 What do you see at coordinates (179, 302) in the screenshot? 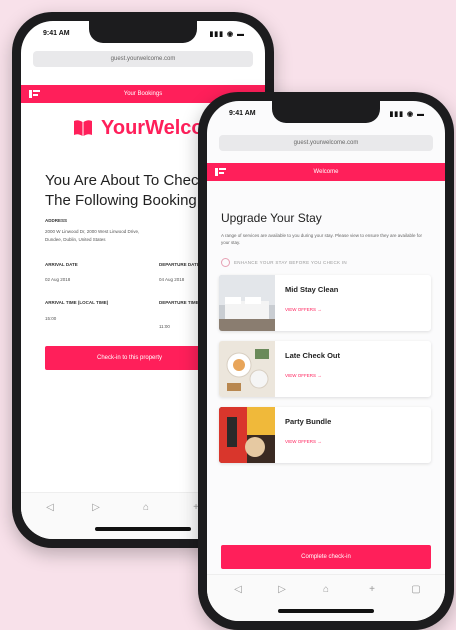
I see `departure-time-label: DEPARTURE TIME` at bounding box center [179, 302].